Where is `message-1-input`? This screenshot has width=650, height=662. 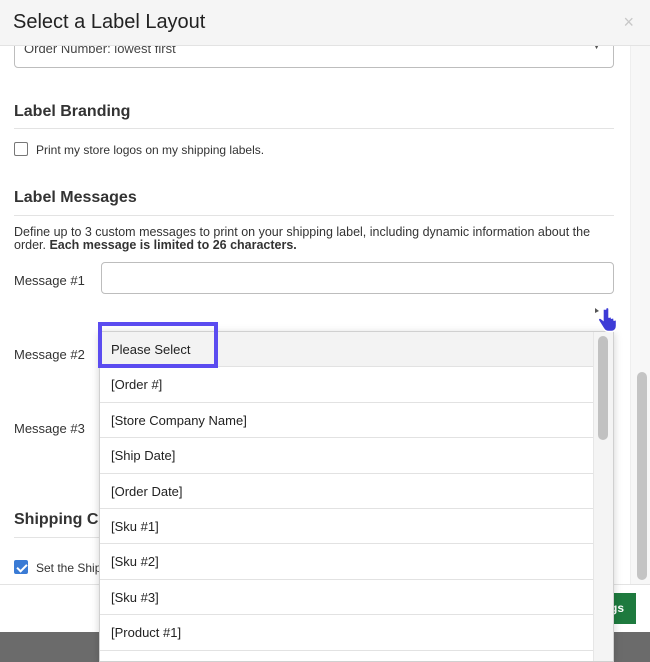 message-1-input is located at coordinates (357, 278).